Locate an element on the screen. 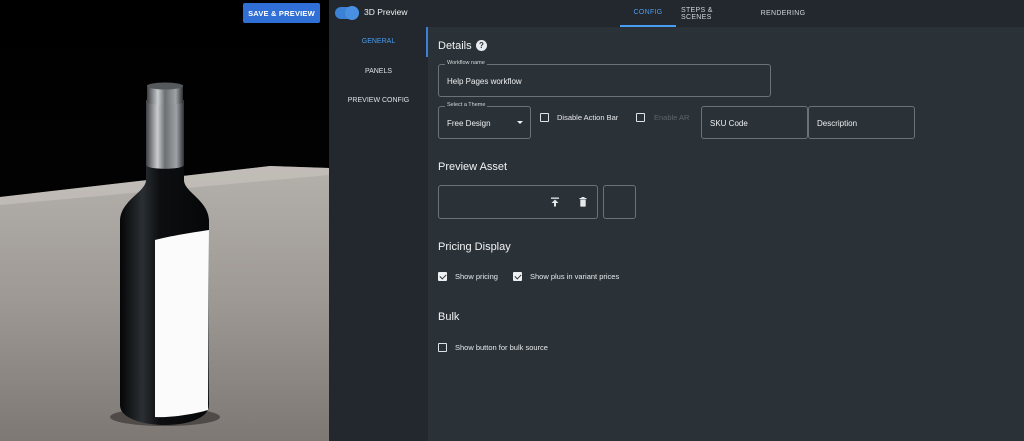 The width and height of the screenshot is (1024, 441). trash-icon is located at coordinates (583, 202).